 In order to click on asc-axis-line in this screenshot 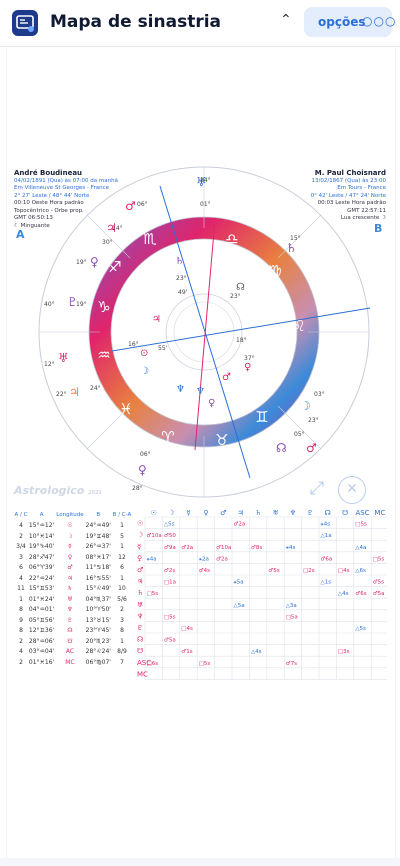, I will do `click(241, 329)`.